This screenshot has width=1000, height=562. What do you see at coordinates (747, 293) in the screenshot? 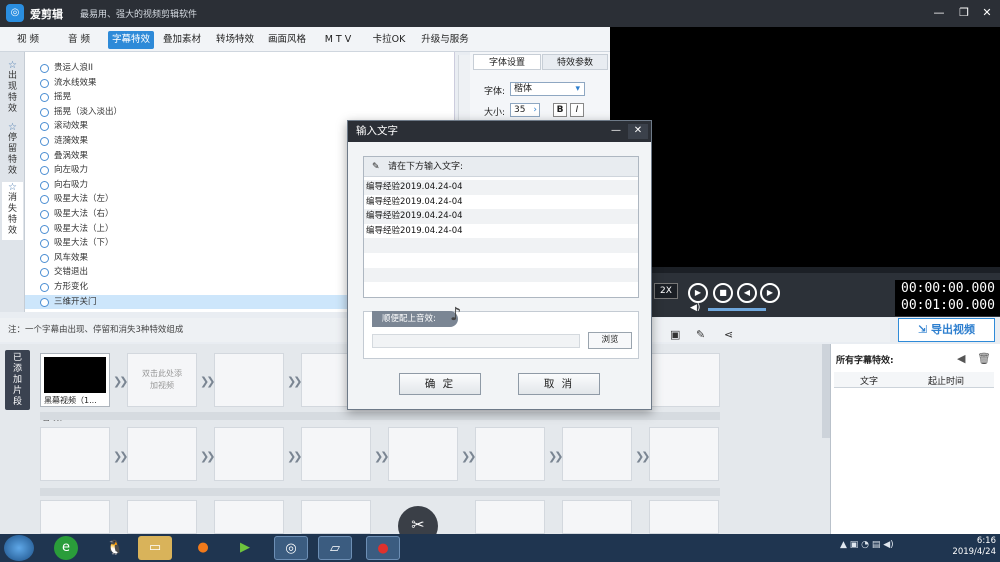
I see `prev-frame-icon: ◀` at bounding box center [747, 293].